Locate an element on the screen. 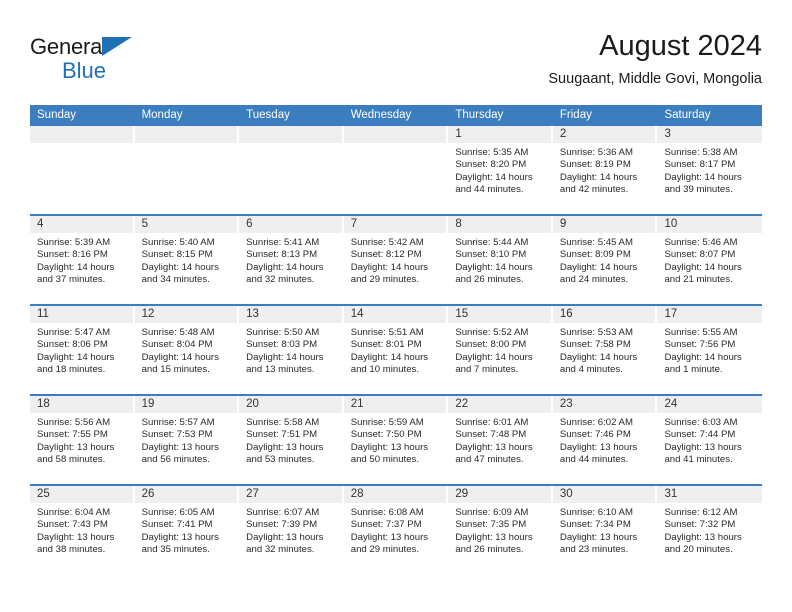  day-detail-line: Sunset: 7:56 PM is located at coordinates (700, 345).